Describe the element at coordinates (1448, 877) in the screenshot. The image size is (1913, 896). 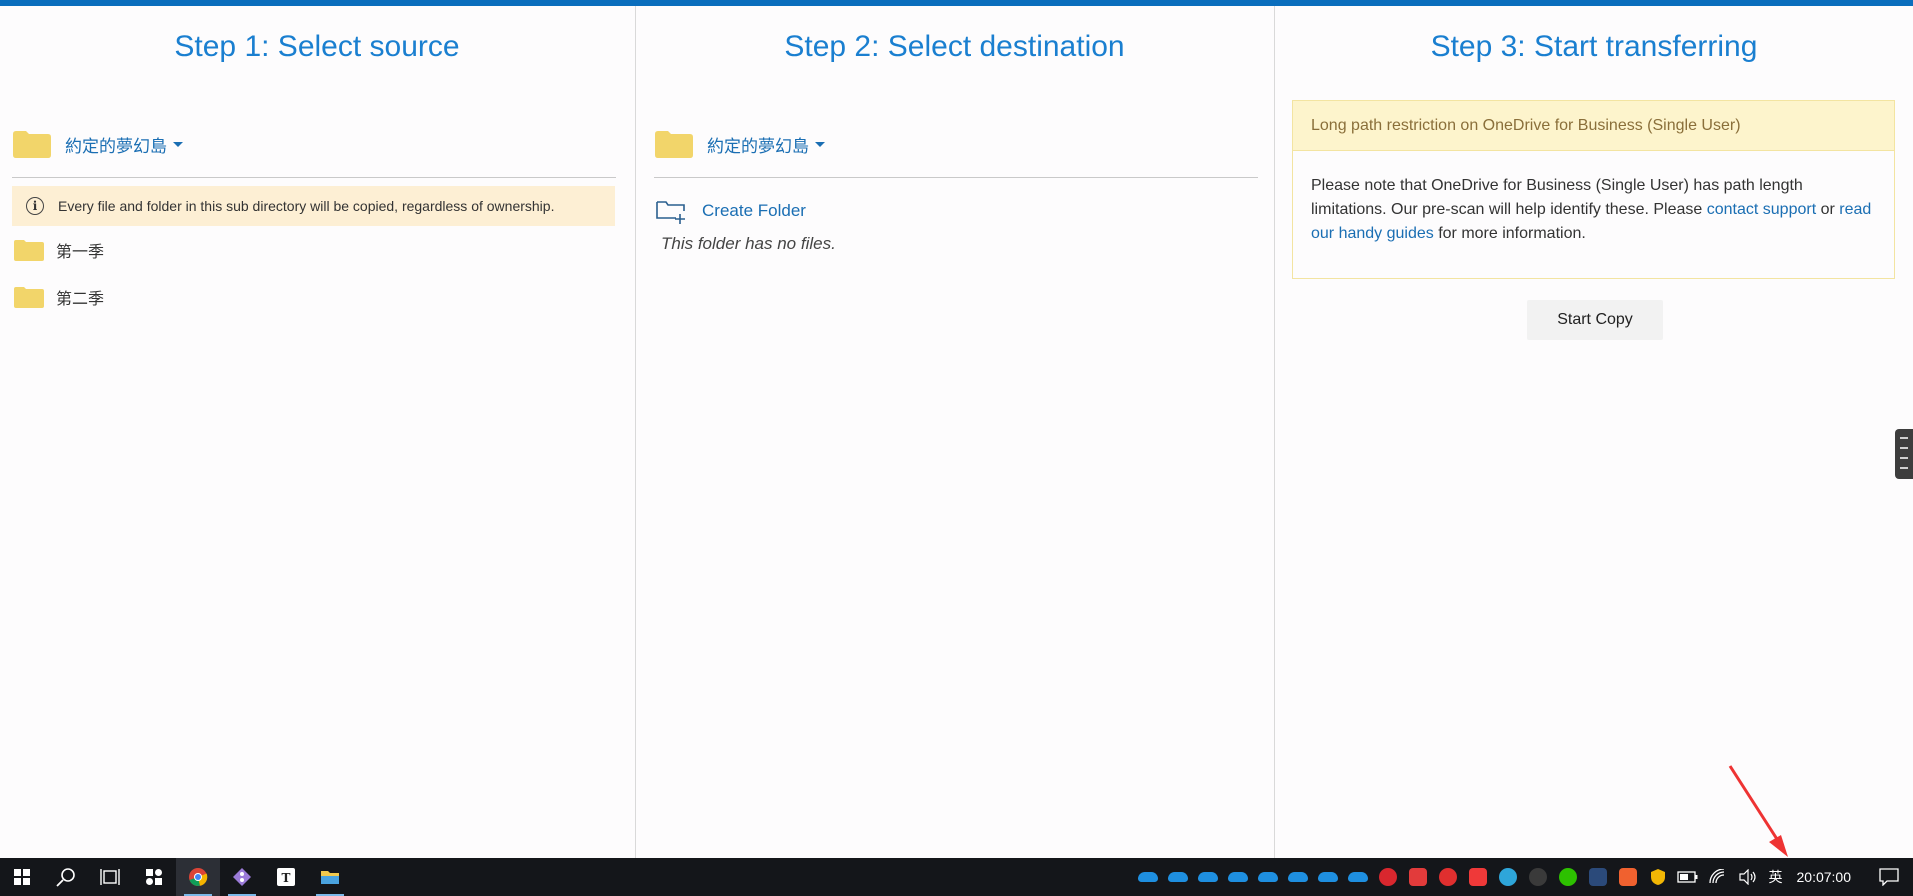
I see `netease-icon` at that location.